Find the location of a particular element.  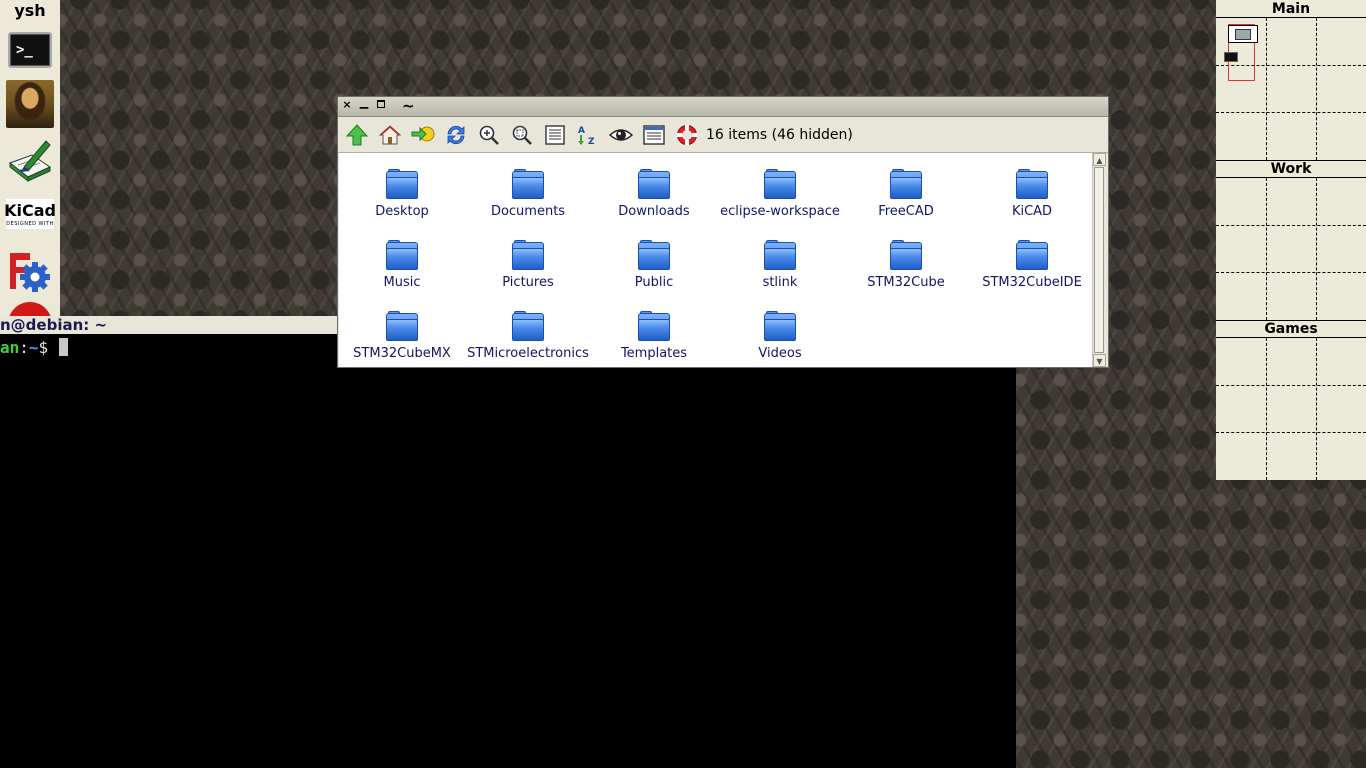

folder-label: STM32Cube is located at coordinates (906, 282).